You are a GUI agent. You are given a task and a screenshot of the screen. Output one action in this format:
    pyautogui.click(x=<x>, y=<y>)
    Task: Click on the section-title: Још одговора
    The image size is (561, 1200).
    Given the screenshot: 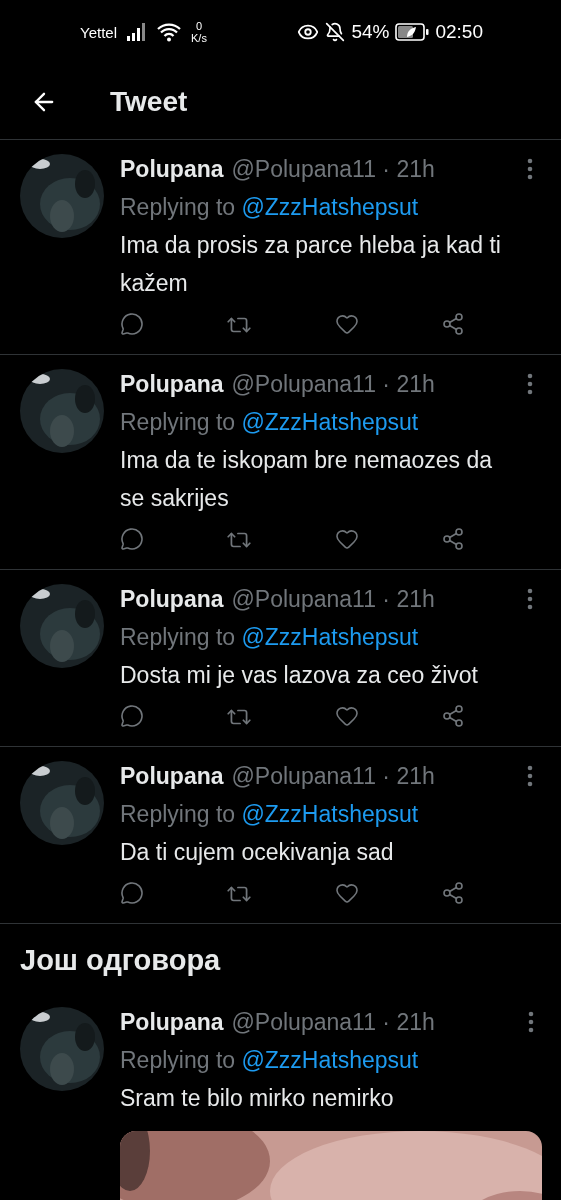 What is the action you would take?
    pyautogui.click(x=120, y=960)
    